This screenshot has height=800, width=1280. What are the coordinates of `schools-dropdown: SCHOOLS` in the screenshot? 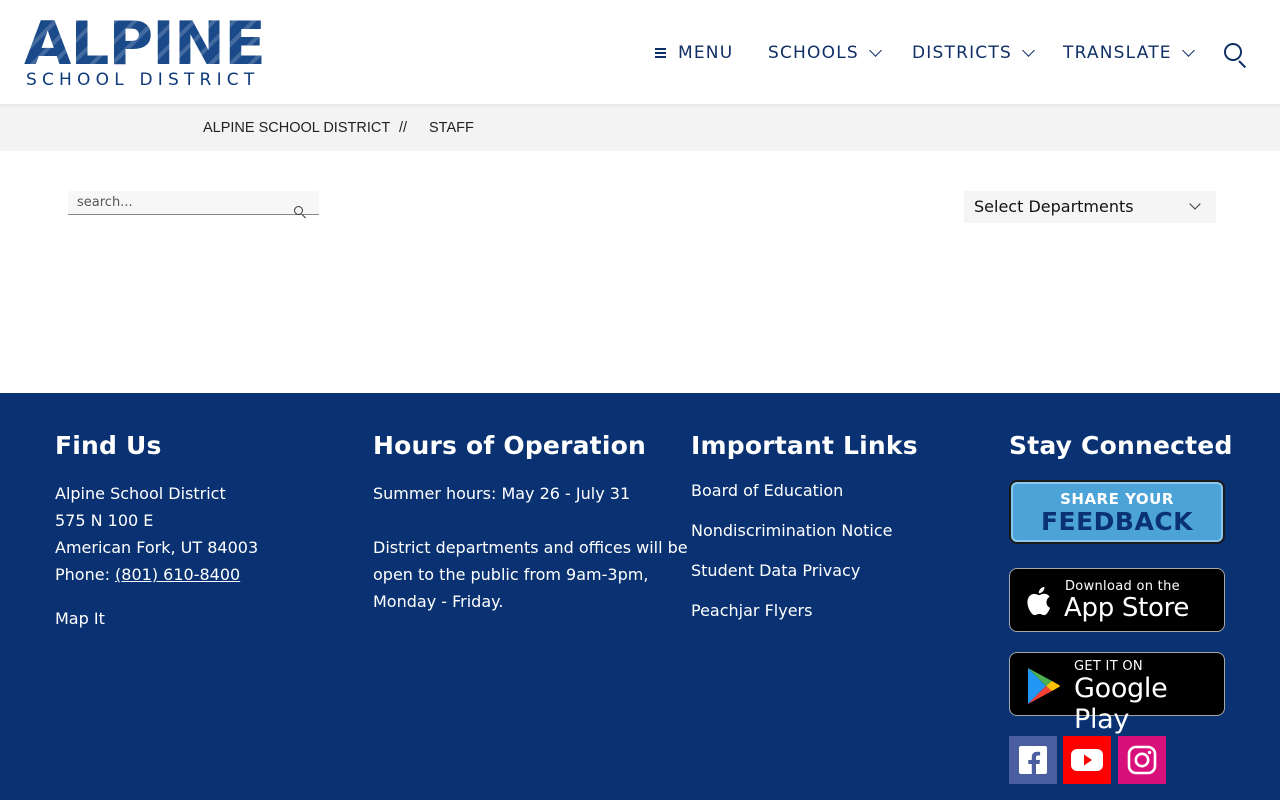 It's located at (825, 53).